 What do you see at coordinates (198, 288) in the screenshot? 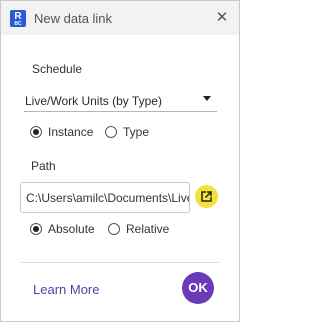
I see `ok-button: OK` at bounding box center [198, 288].